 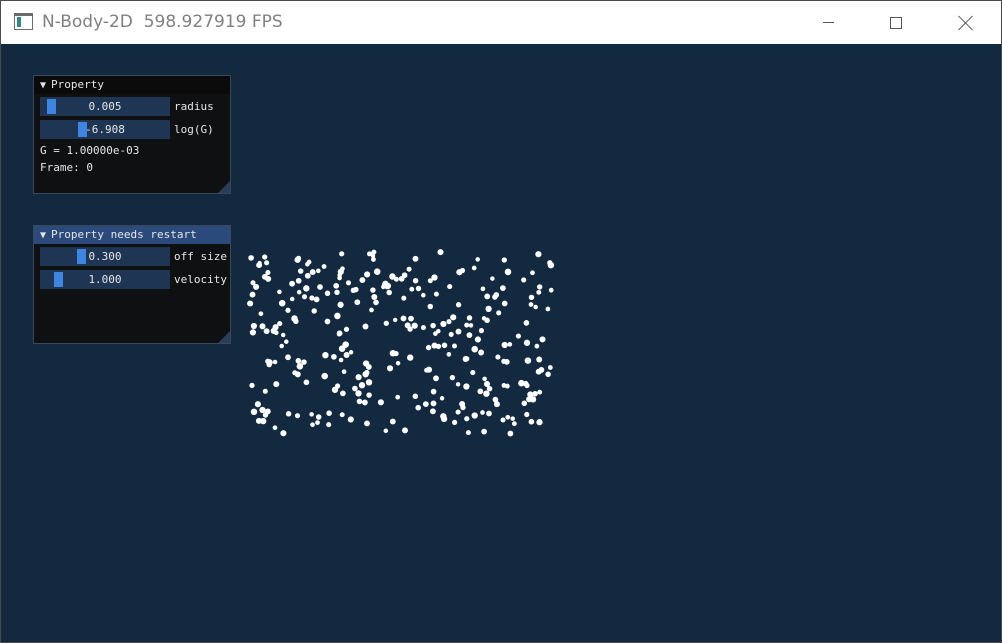 I want to click on off-size-slider: 0.300, so click(x=105, y=256).